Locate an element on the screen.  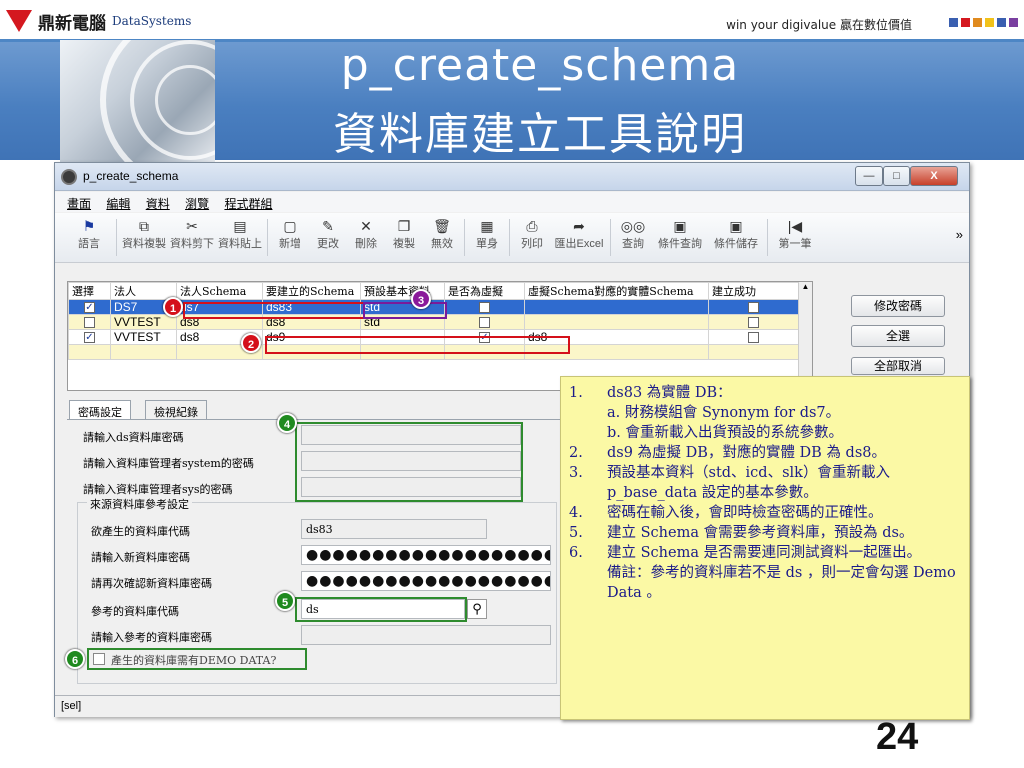
callout-badge-2: 2 is located at coordinates (251, 343).